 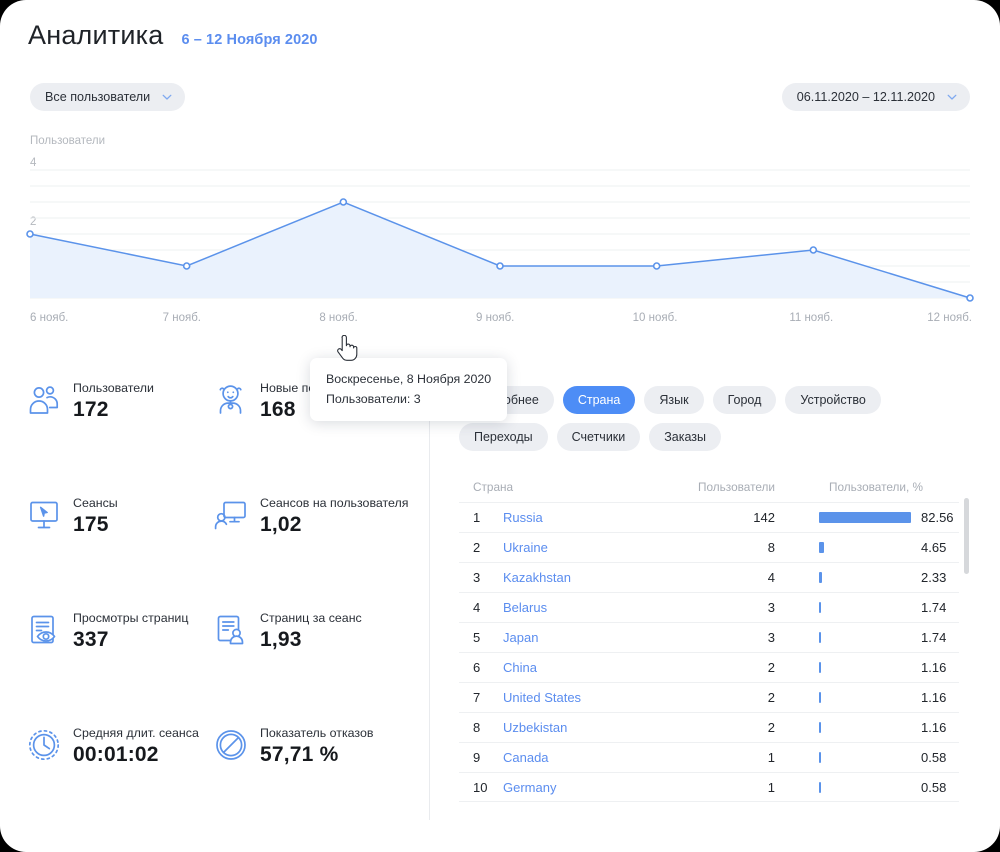 I want to click on user-segment-dropdown: Все пользователи, so click(x=108, y=97).